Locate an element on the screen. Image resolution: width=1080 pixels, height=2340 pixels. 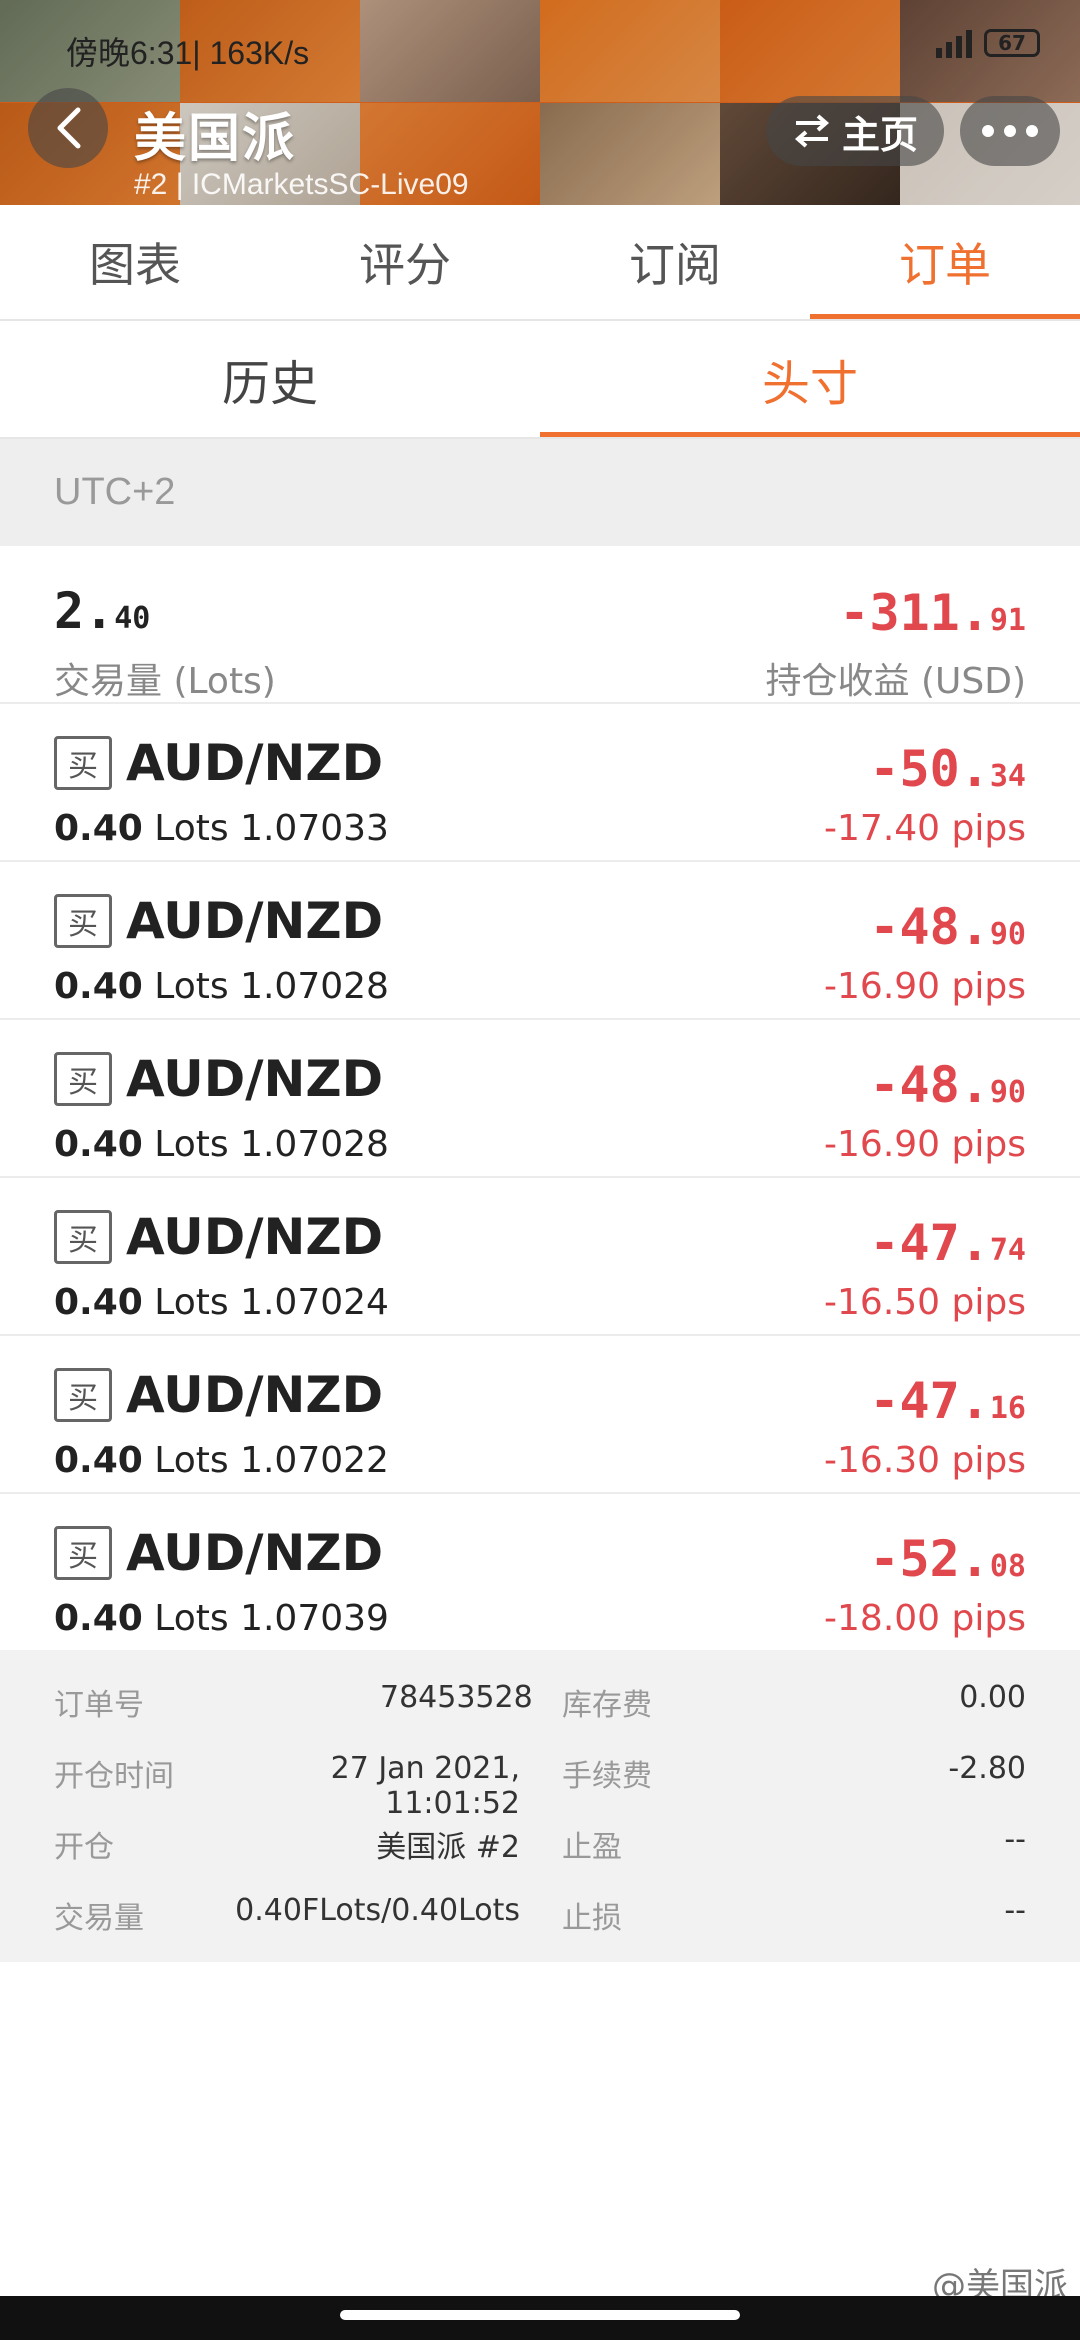
position-profit: -47.16 is located at coordinates (947, 1401).